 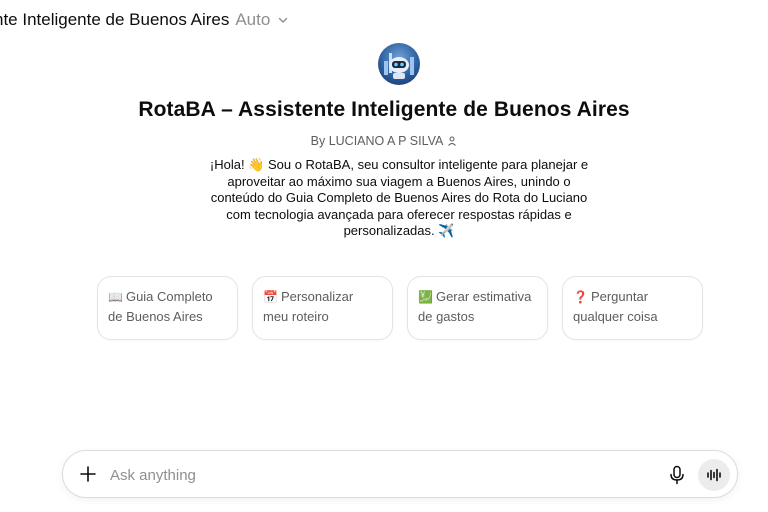 I want to click on mode-label: Auto, so click(x=253, y=19).